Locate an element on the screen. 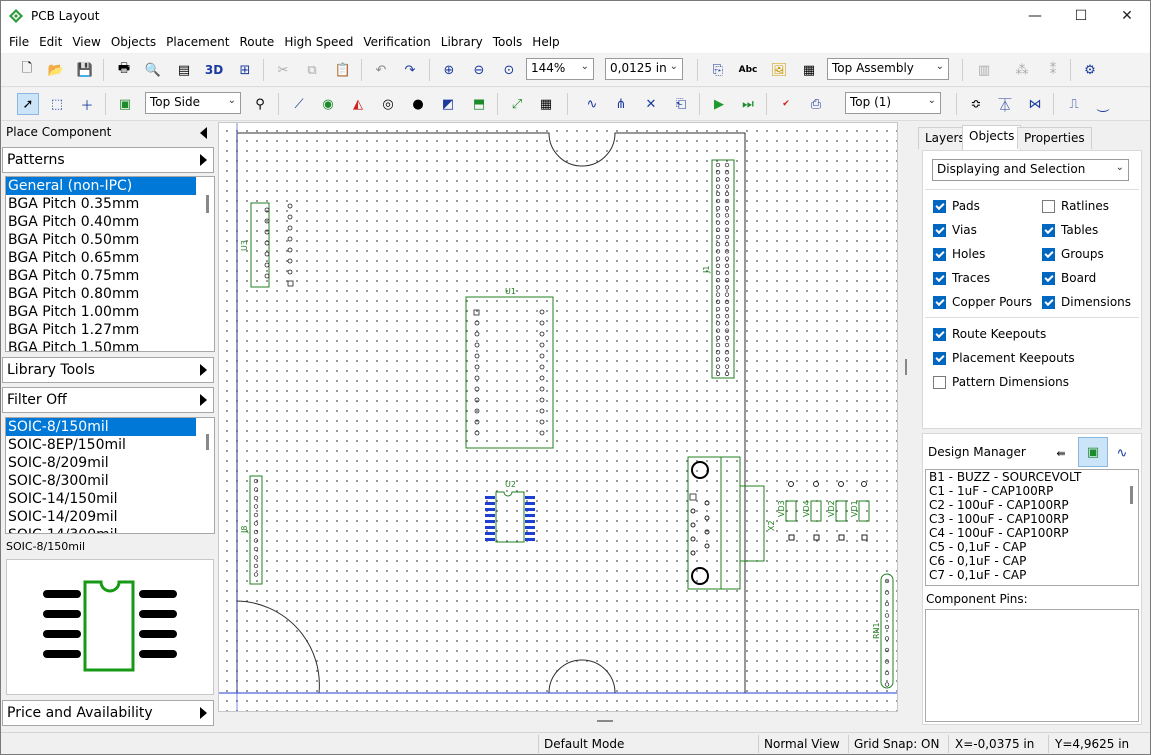  list-item: BGA Pitch 0.80mm is located at coordinates (110, 294).